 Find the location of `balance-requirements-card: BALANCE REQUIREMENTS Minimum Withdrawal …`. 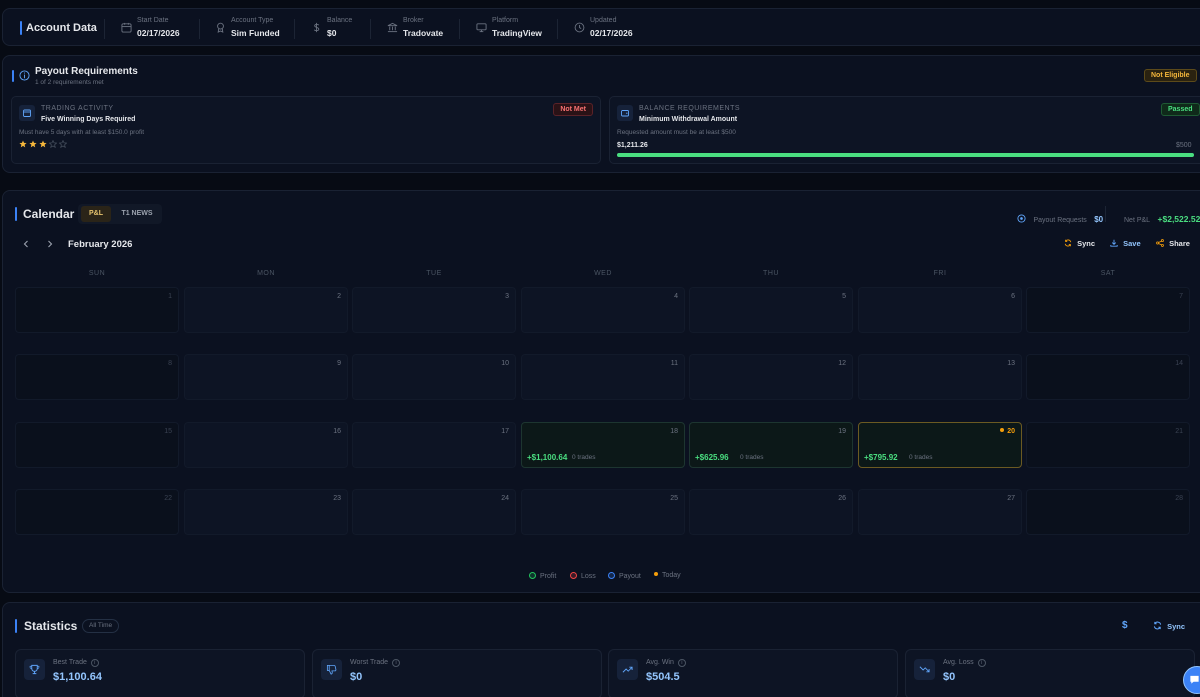

balance-requirements-card: BALANCE REQUIREMENTS Minimum Withdrawal … is located at coordinates (904, 130).